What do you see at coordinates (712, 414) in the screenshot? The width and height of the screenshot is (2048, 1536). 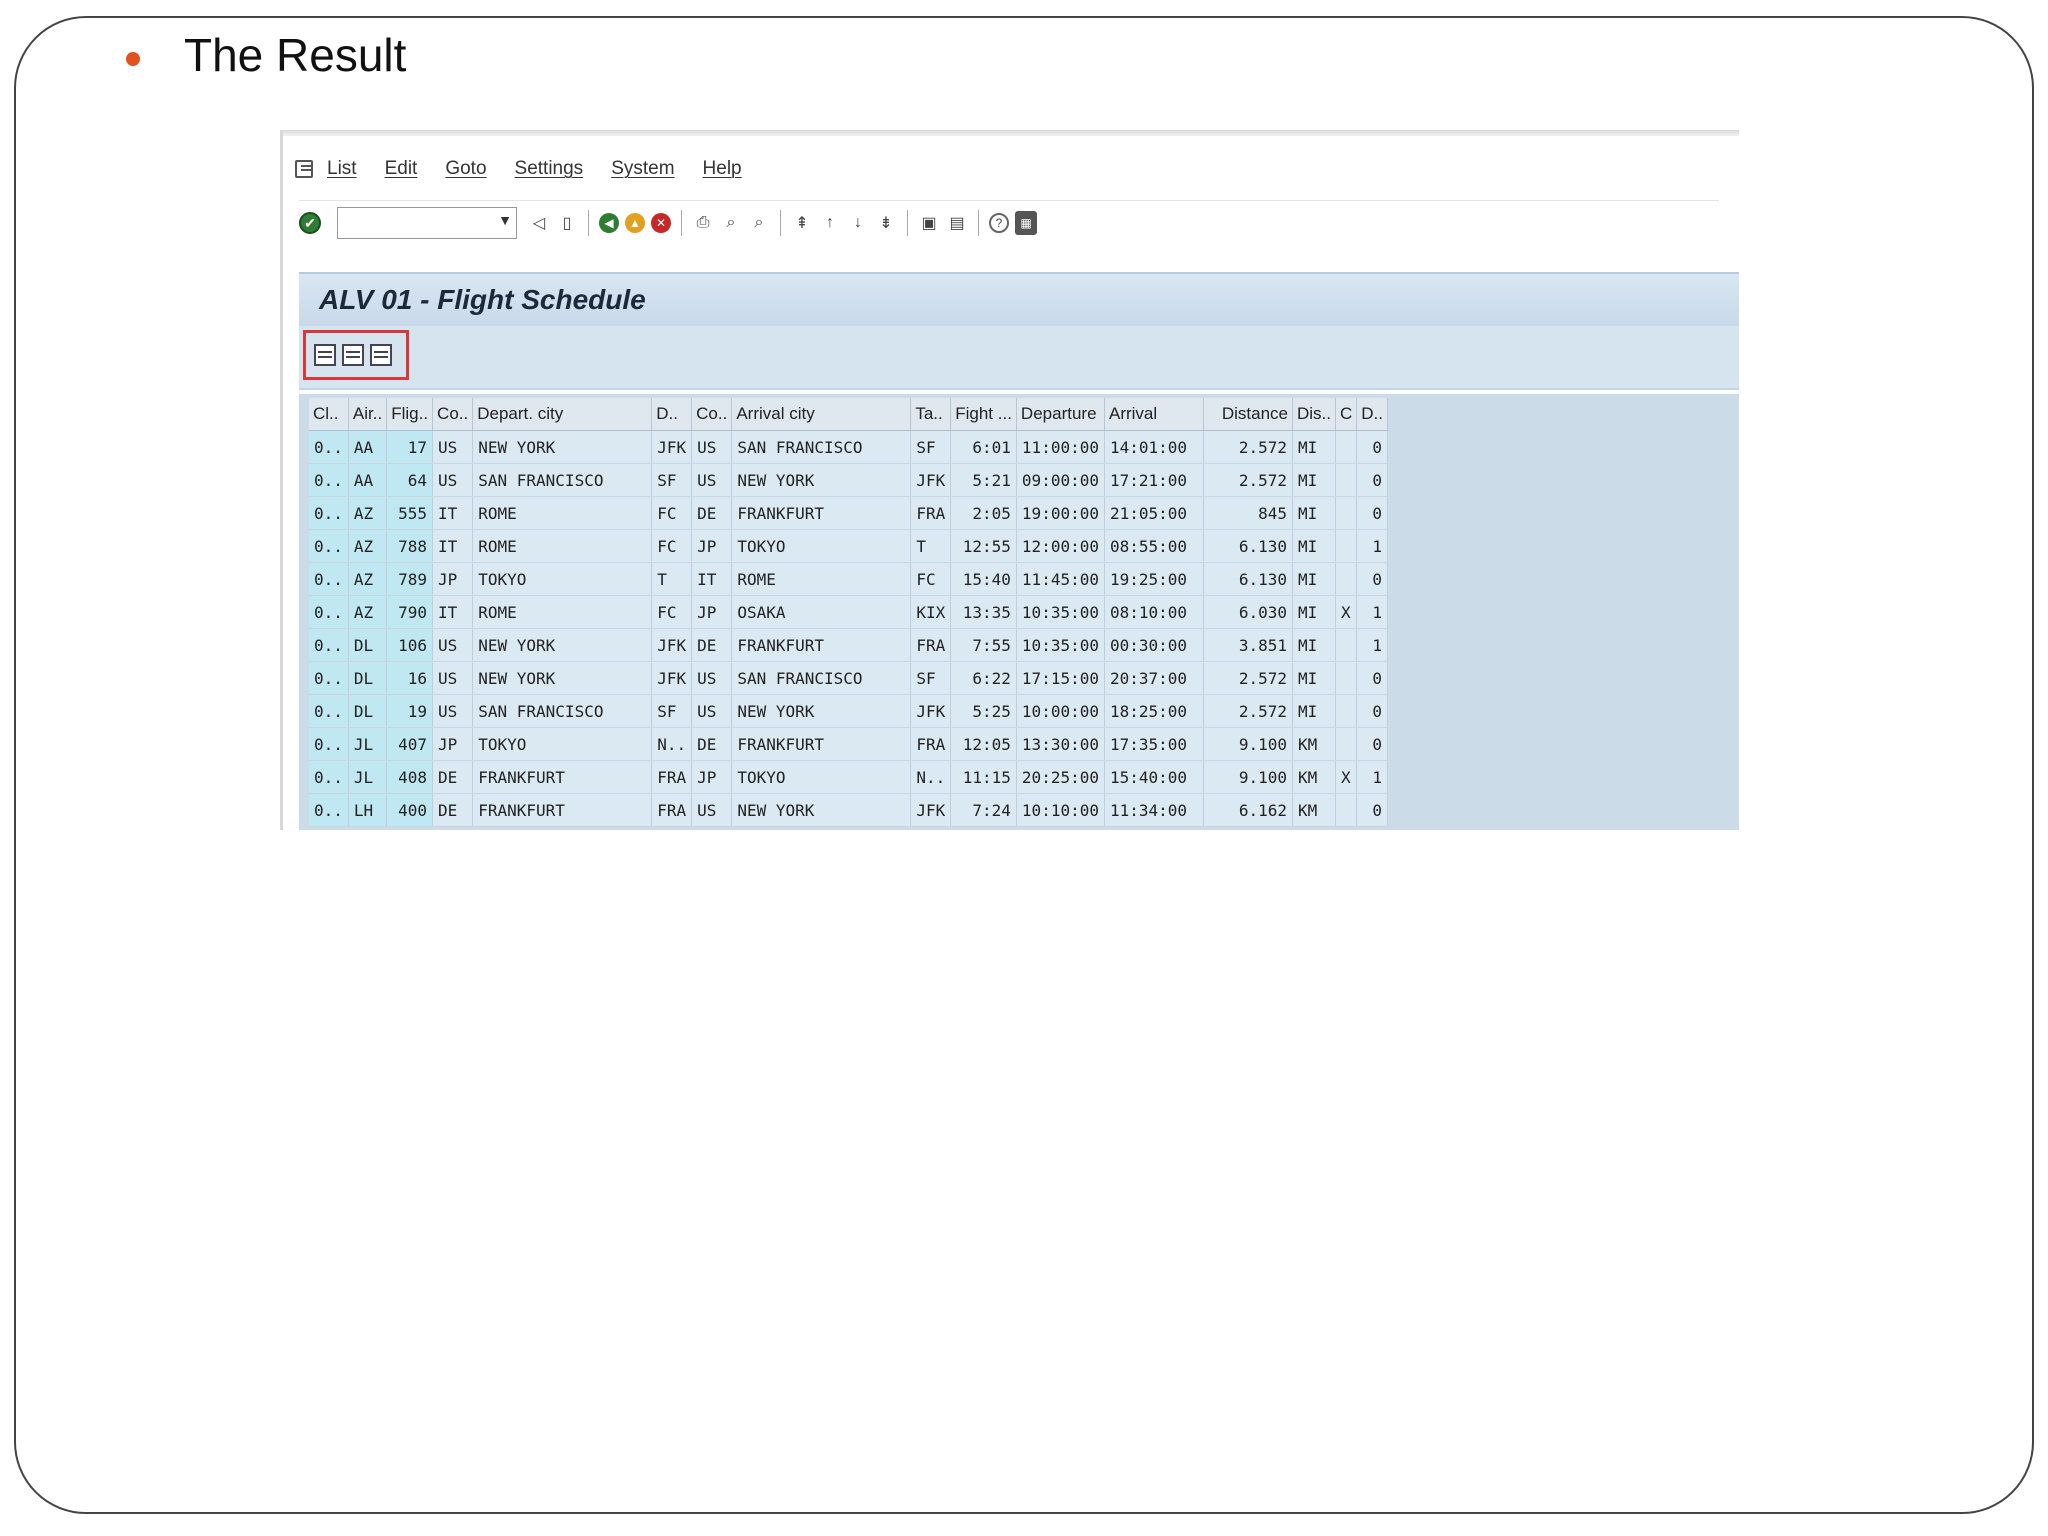 I see `column-header: Co..` at bounding box center [712, 414].